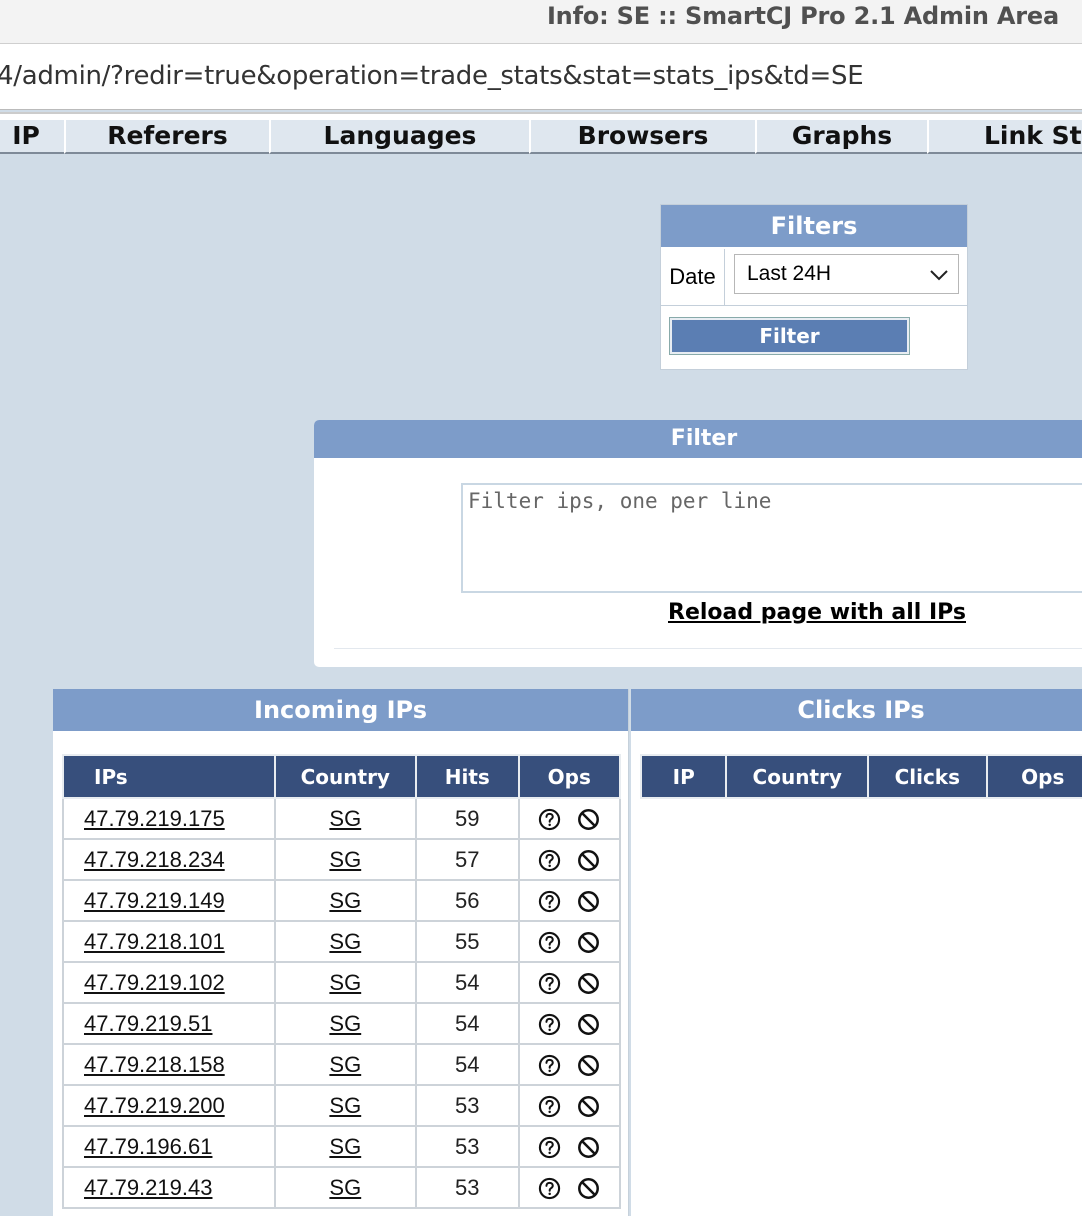 The image size is (1082, 1216). Describe the element at coordinates (939, 275) in the screenshot. I see `chevron-down-icon` at that location.